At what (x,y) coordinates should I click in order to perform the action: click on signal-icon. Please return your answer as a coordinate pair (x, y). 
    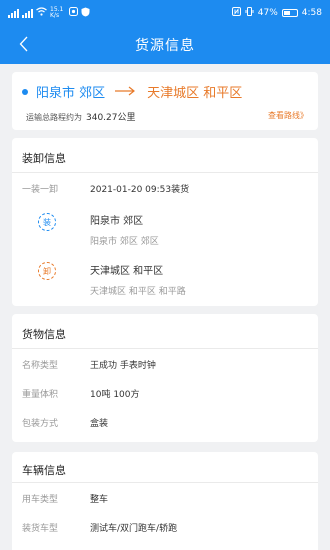
    Looking at the image, I should click on (13, 13).